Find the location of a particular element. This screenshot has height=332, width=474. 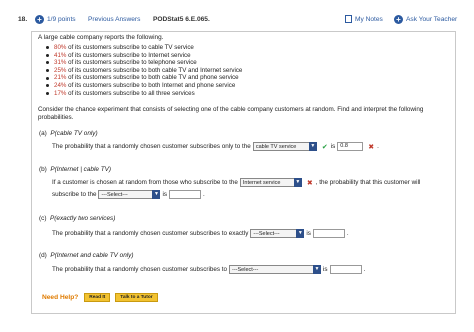

part-a-select: cable TV service ▼ is located at coordinates (284, 146).